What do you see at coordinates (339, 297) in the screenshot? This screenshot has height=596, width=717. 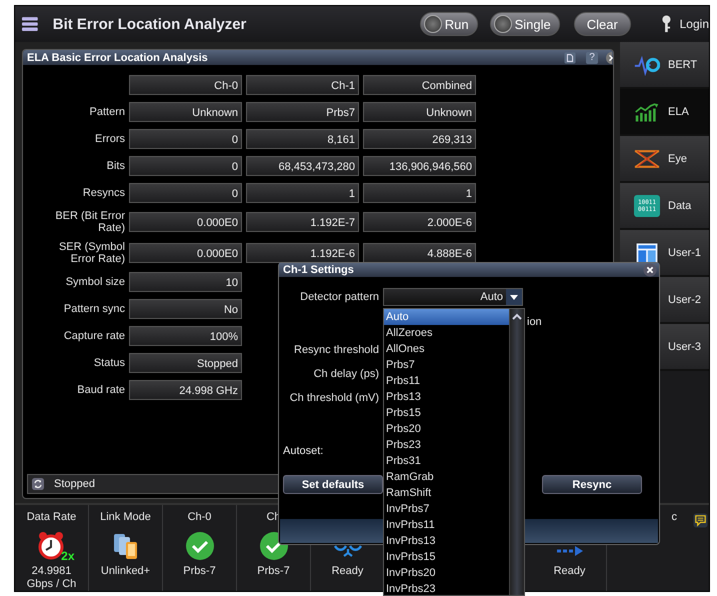 I see `field-label: Detector pattern` at bounding box center [339, 297].